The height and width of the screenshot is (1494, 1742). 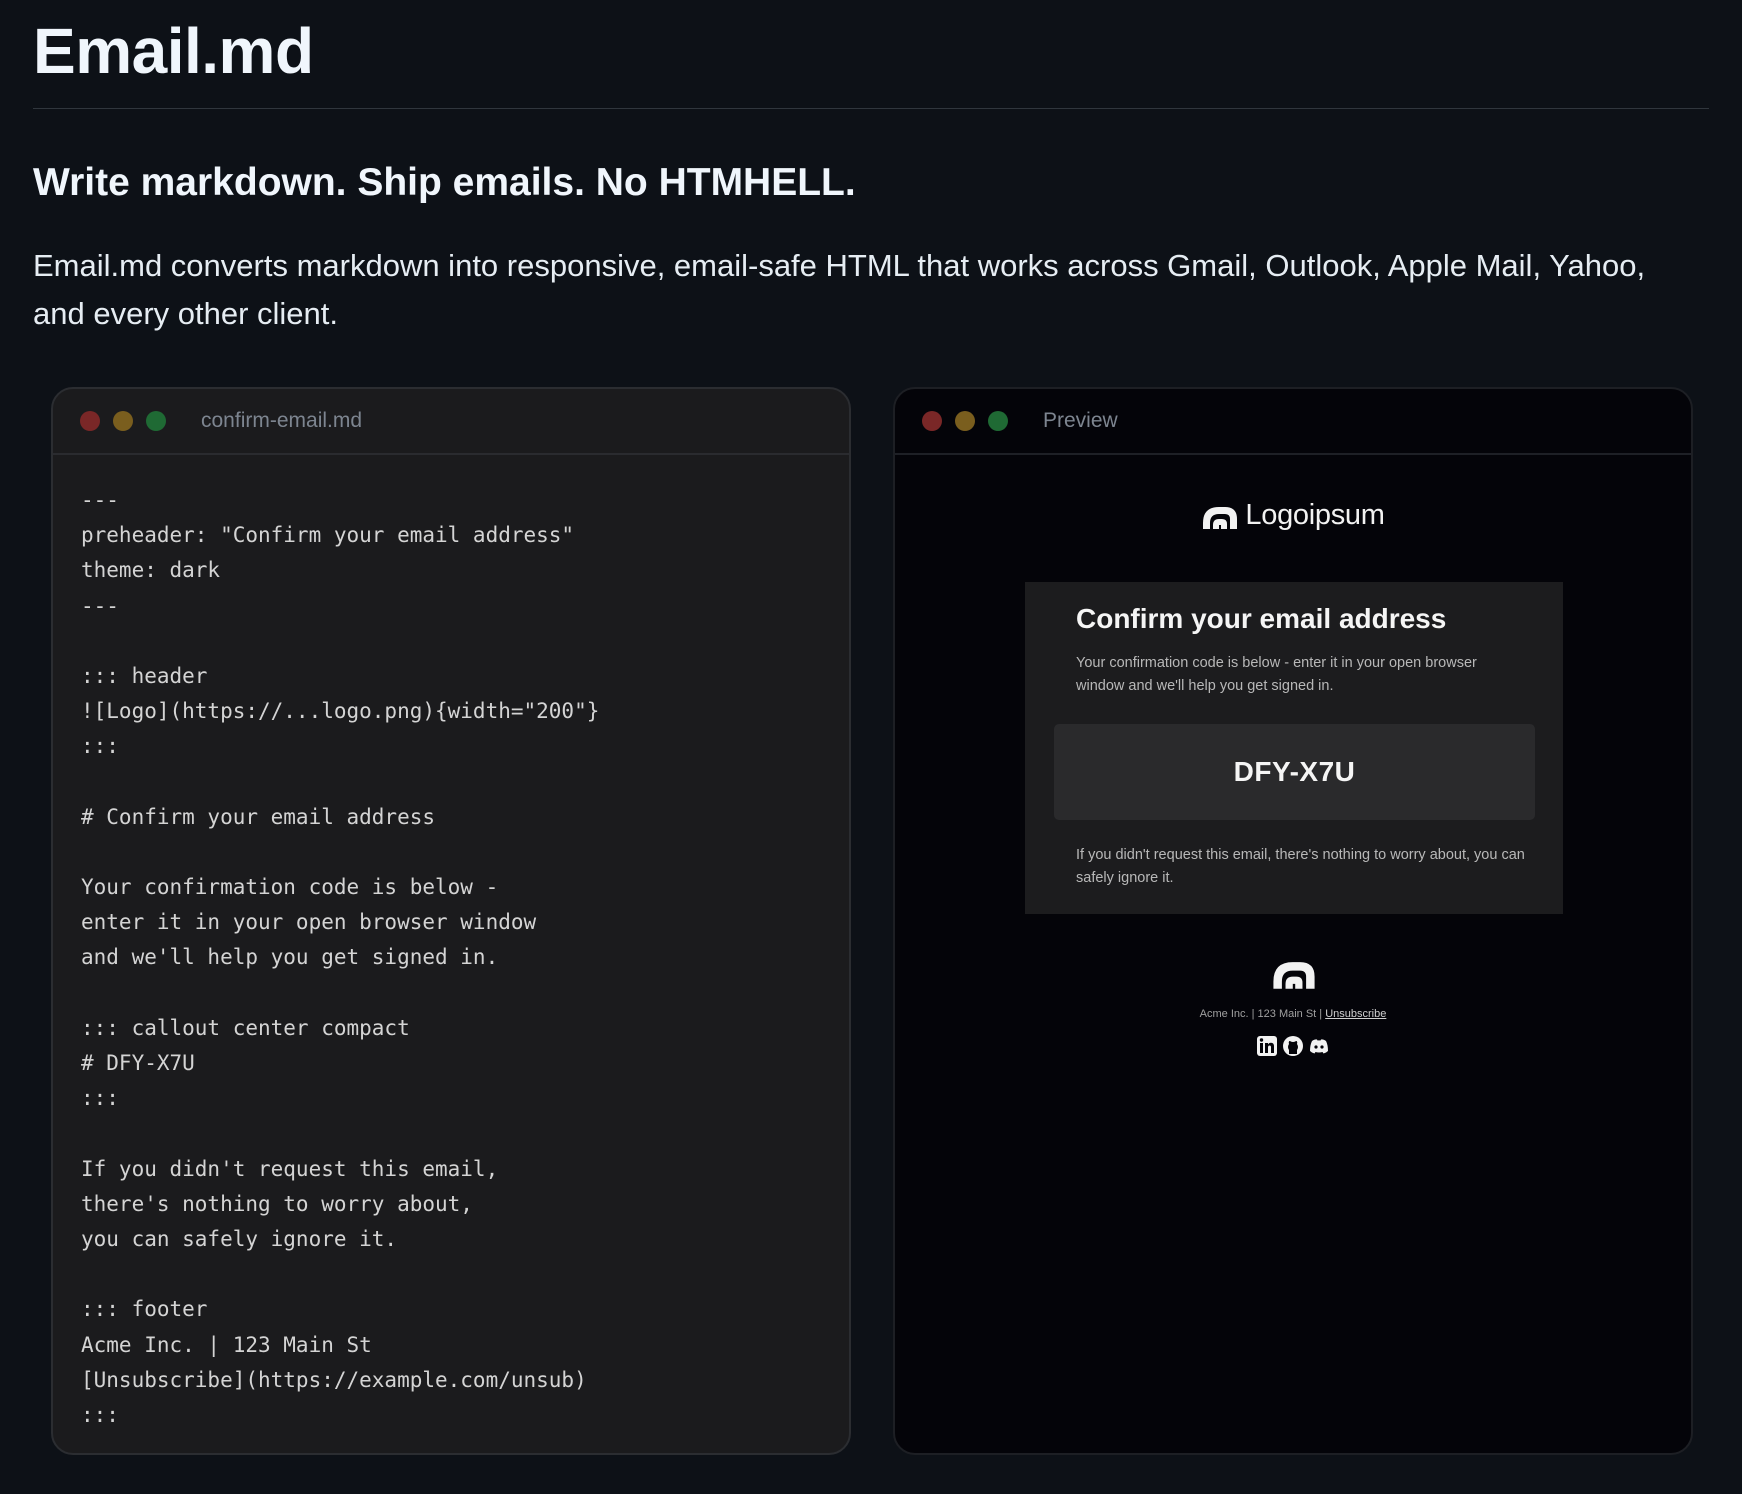 I want to click on code-line: you can safely ignore it., so click(x=239, y=1238).